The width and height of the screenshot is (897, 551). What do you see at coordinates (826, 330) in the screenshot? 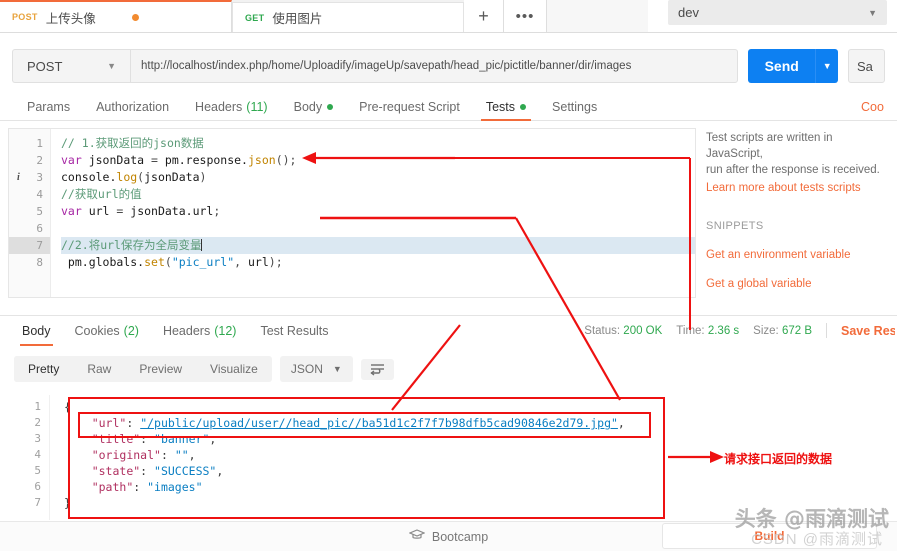
I see `meta-divider` at bounding box center [826, 330].